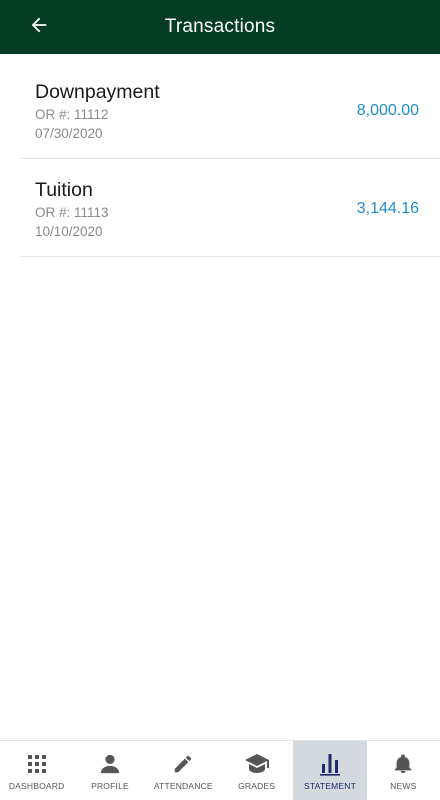 The width and height of the screenshot is (440, 800). I want to click on nav-item-attendance: ATTENDANCE, so click(183, 770).